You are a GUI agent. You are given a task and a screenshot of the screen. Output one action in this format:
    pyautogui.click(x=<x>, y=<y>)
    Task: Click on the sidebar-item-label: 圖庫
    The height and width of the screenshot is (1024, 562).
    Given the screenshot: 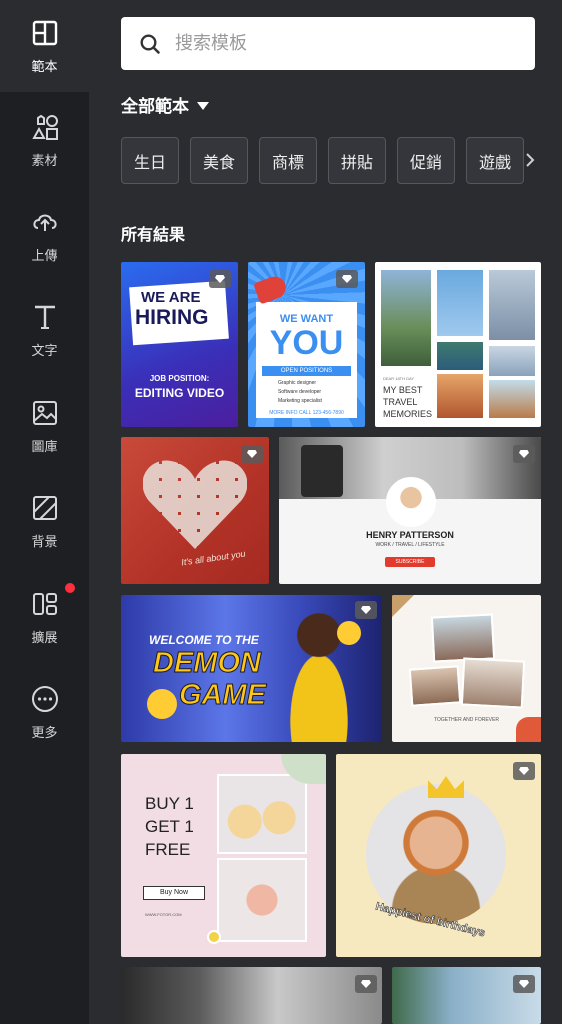 What is the action you would take?
    pyautogui.click(x=44, y=447)
    